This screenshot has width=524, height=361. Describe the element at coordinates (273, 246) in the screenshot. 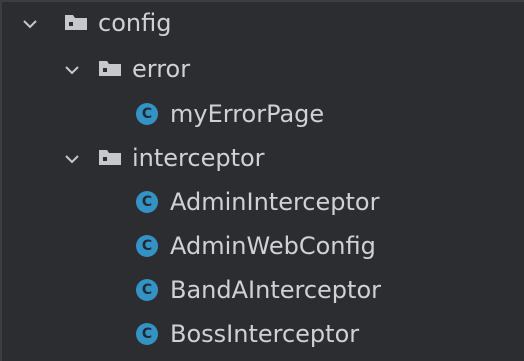

I see `tree-item-label: AdminWebConfig` at that location.